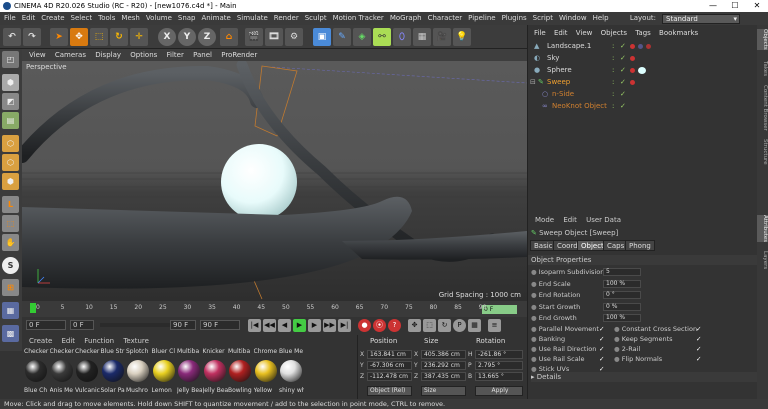 Image resolution: width=768 pixels, height=409 pixels. I want to click on viewport-menu-options: Options, so click(143, 55).